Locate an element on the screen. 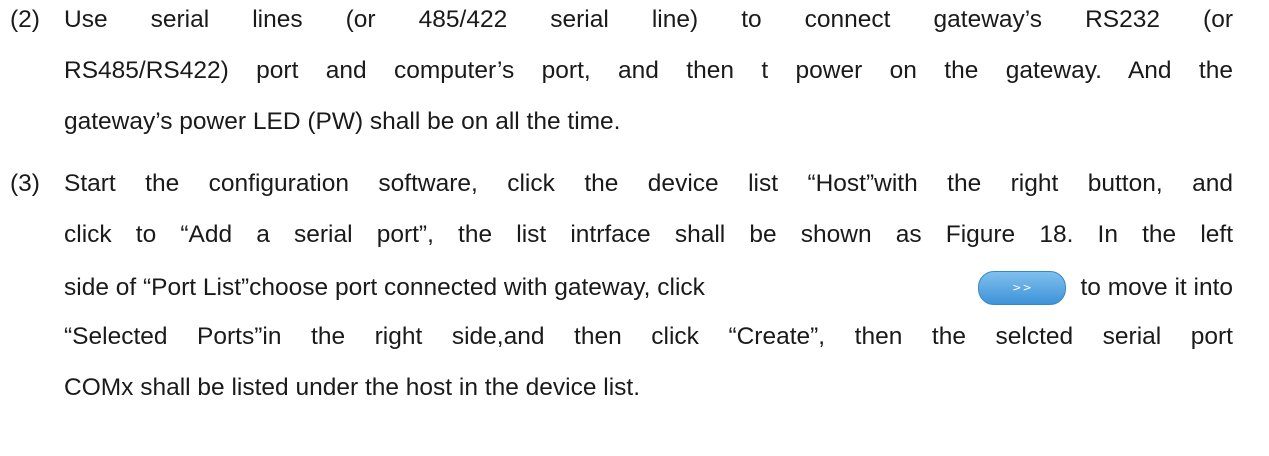 This screenshot has height=456, width=1269. move-right-button: >> is located at coordinates (1022, 288).